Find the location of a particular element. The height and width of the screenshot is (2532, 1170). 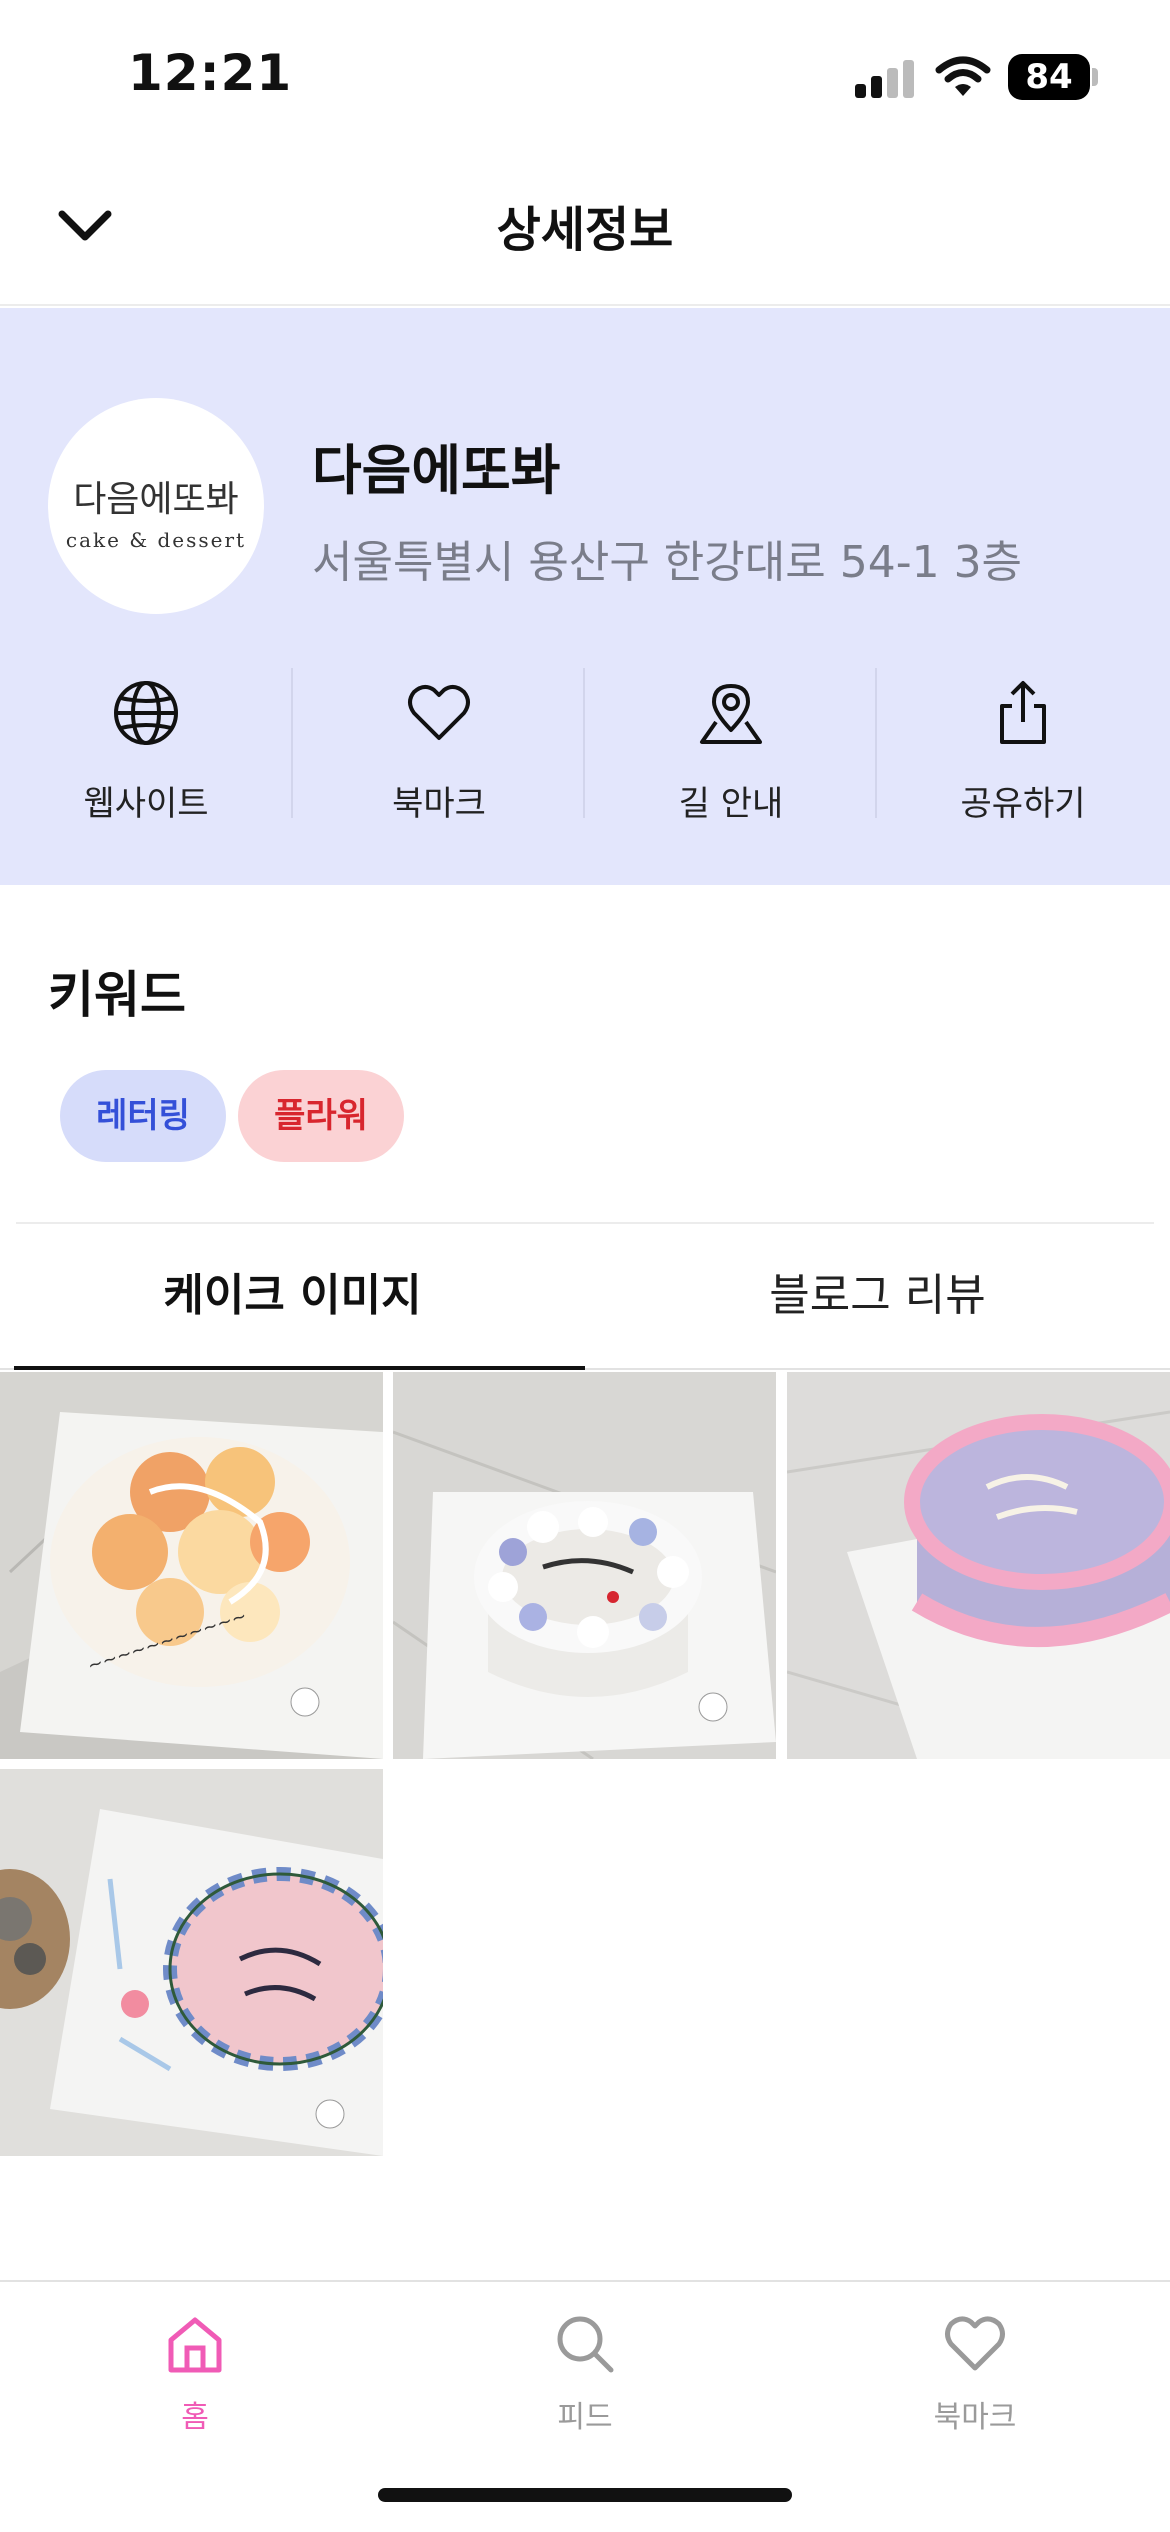

logo-text-en: cake & dessert is located at coordinates (156, 540).